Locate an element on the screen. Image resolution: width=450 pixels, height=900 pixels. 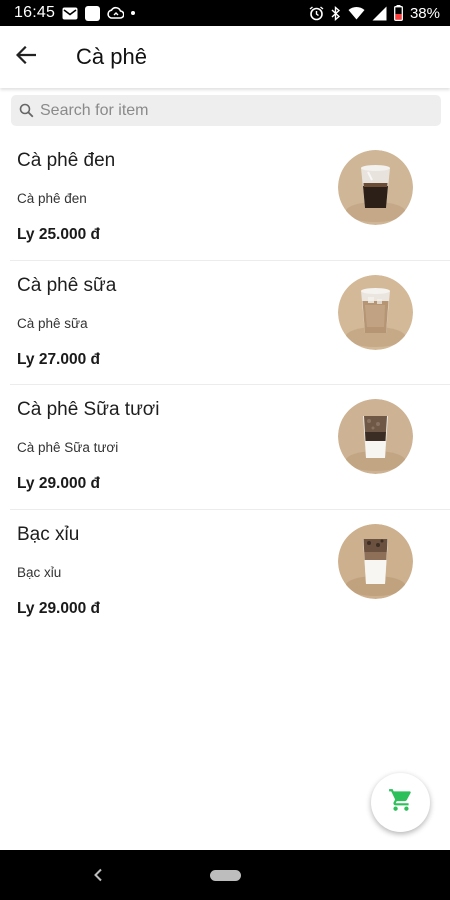
battery-icon is located at coordinates (398, 13).